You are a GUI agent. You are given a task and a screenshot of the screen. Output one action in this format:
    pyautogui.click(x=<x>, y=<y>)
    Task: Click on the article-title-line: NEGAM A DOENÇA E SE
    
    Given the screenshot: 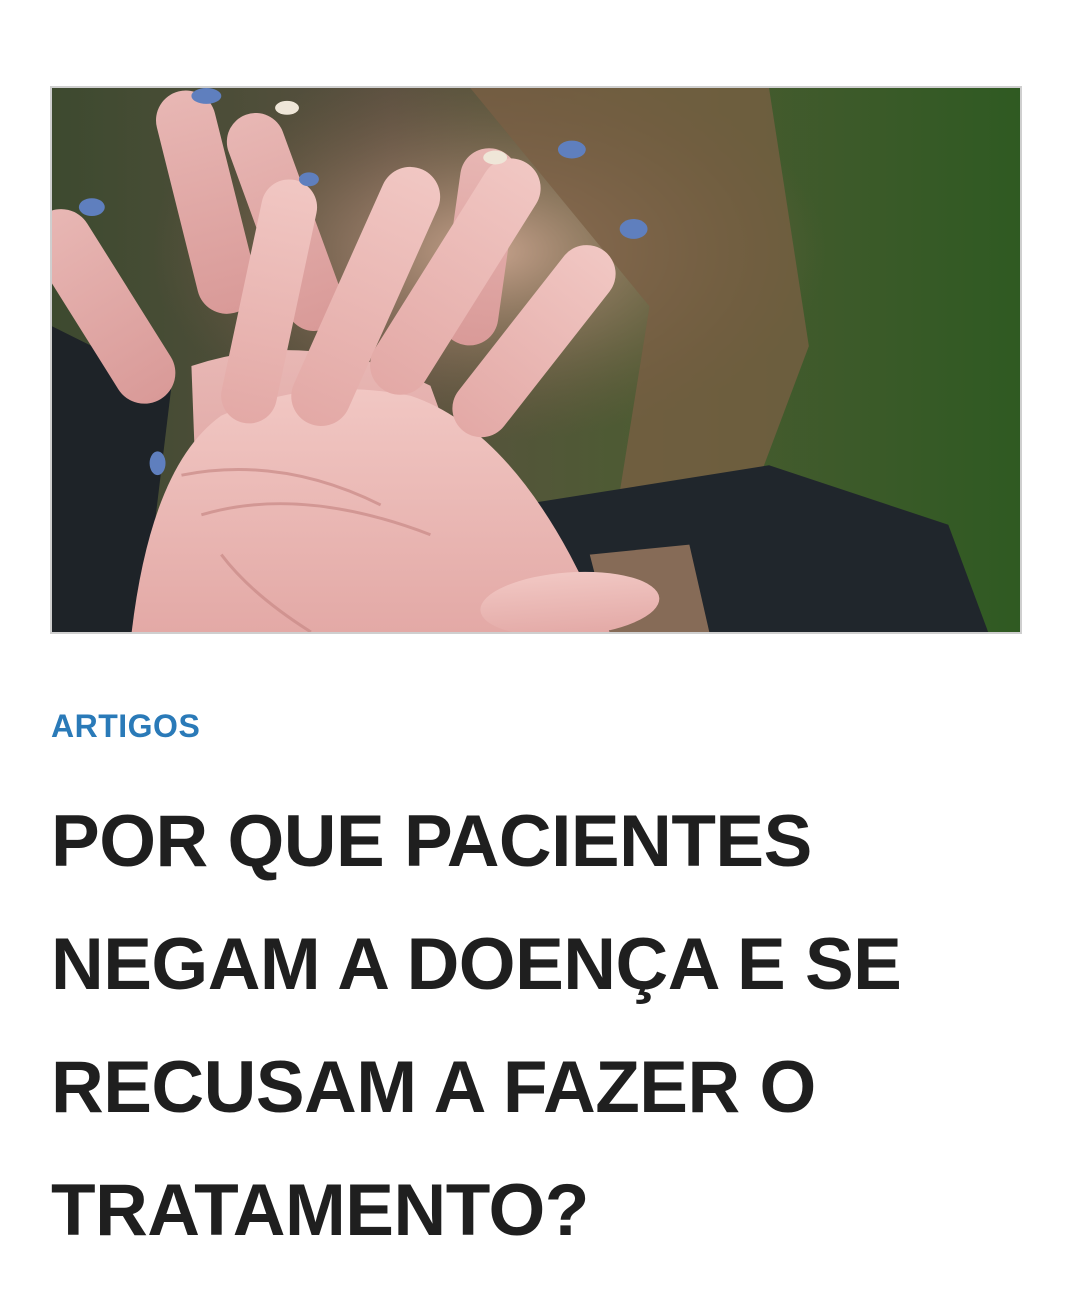 What is the action you would take?
    pyautogui.click(x=476, y=964)
    